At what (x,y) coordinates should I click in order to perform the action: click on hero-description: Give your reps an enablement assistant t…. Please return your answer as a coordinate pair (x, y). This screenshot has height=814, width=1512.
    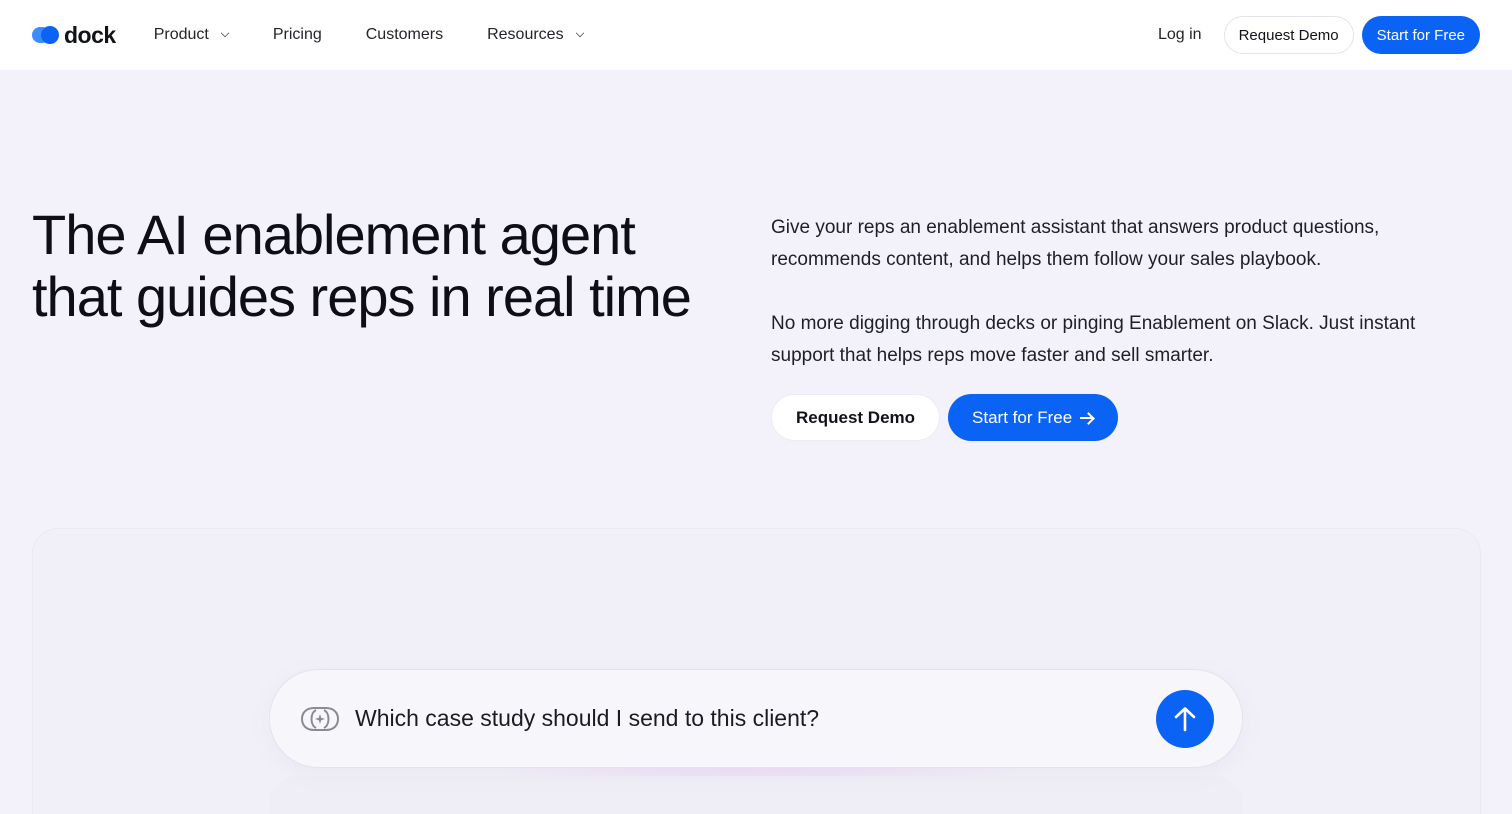
    Looking at the image, I should click on (1126, 326).